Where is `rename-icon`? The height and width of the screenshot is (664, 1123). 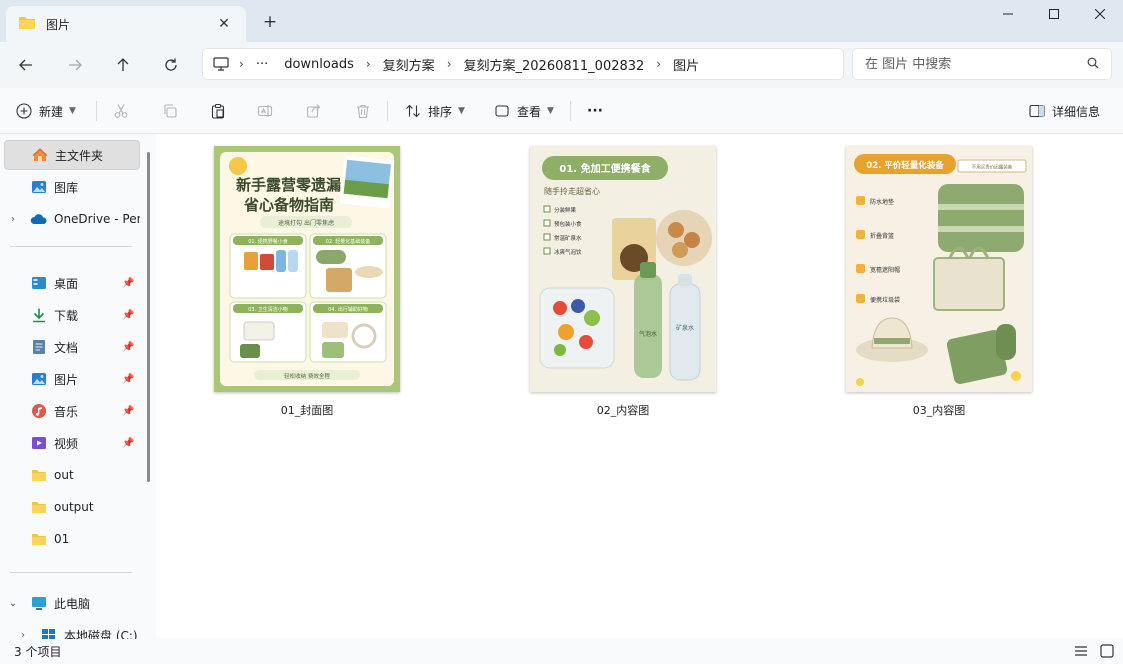
rename-icon is located at coordinates (265, 111).